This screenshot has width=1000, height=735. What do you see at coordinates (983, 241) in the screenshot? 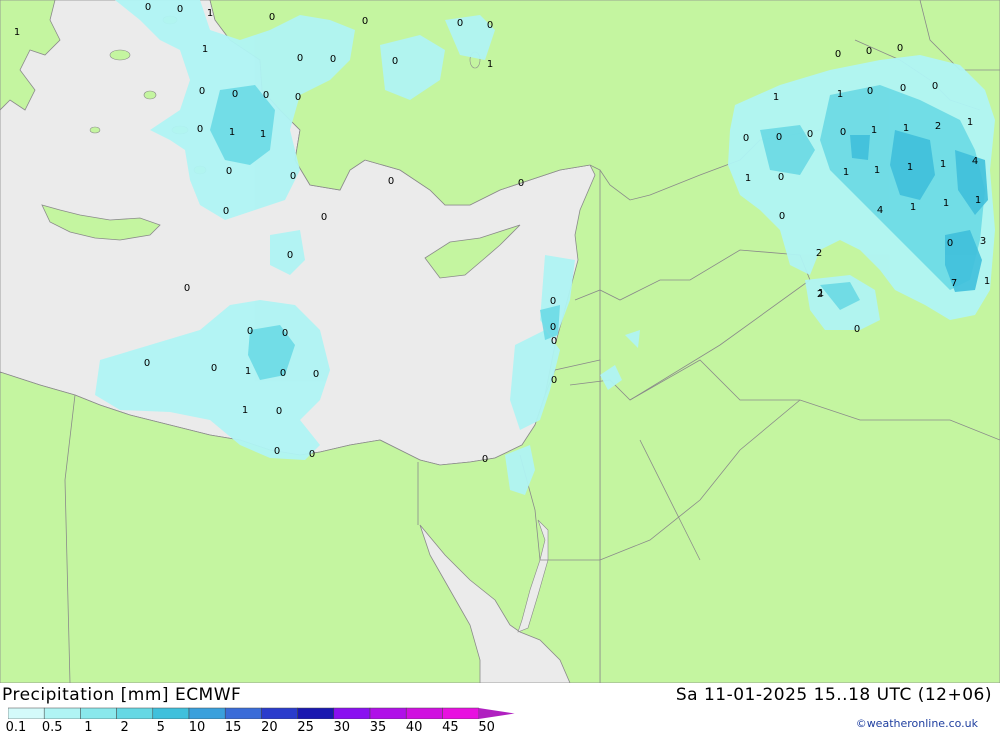
I see `precip-value-label: 3` at bounding box center [983, 241].